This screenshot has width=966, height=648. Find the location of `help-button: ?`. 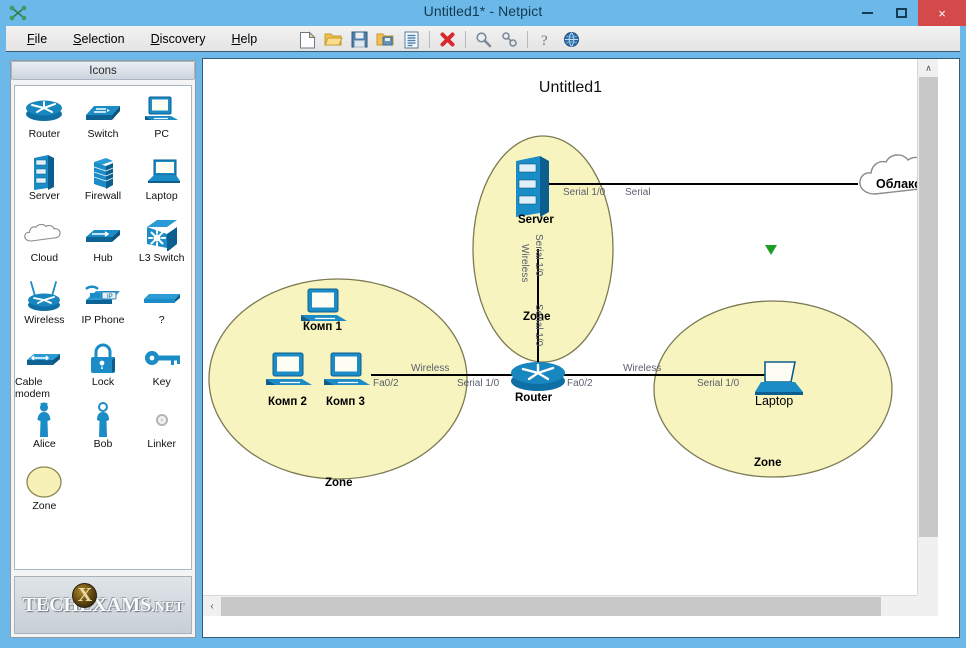

help-button: ? is located at coordinates (545, 40).